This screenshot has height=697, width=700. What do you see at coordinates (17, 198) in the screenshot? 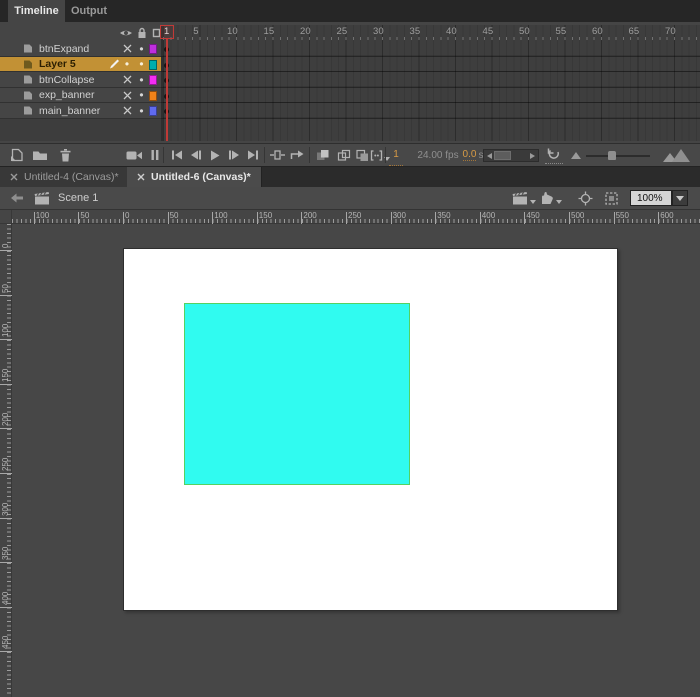
I see `back-arrow-button` at bounding box center [17, 198].